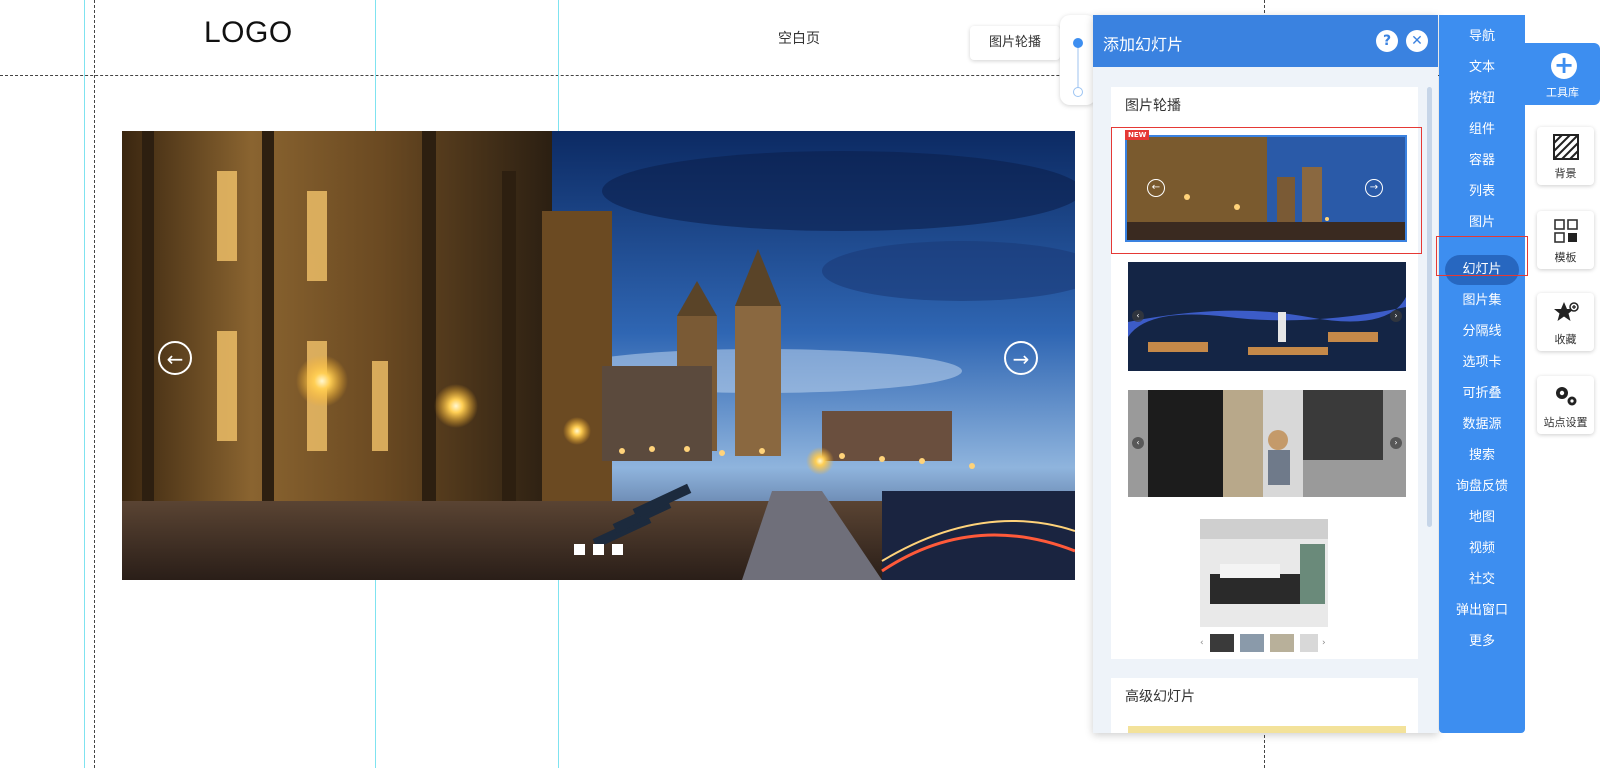 The height and width of the screenshot is (768, 1600). I want to click on slideshow-pagination, so click(598, 549).